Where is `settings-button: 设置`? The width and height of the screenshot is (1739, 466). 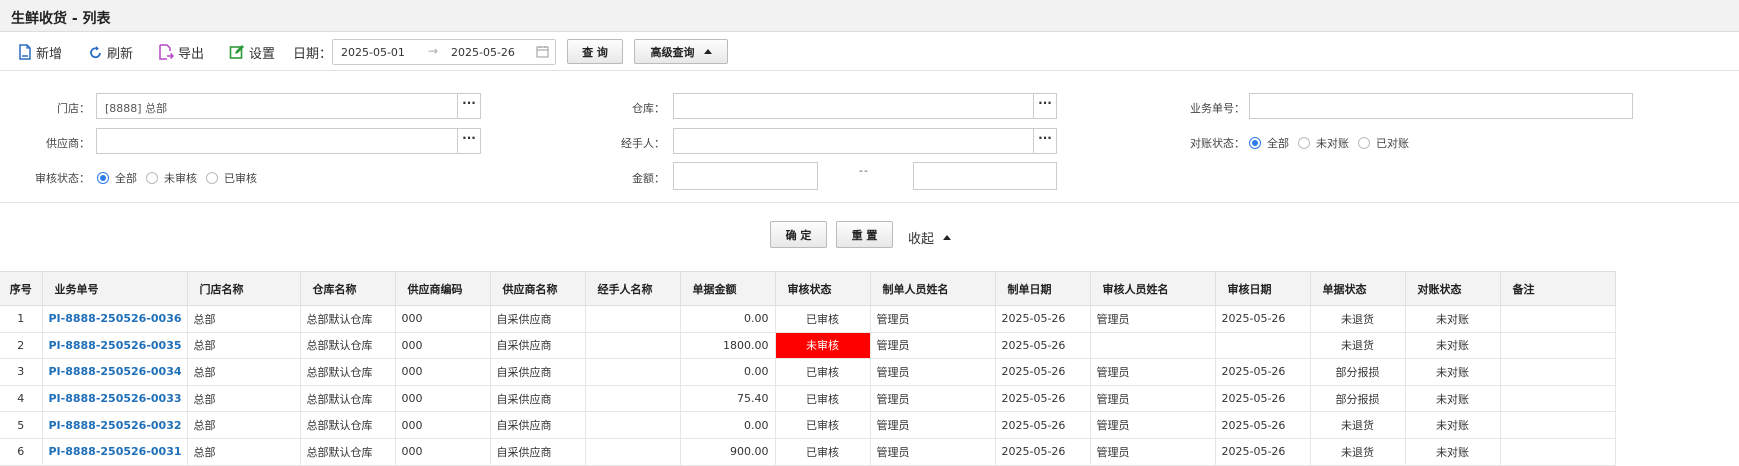 settings-button: 设置 is located at coordinates (252, 52).